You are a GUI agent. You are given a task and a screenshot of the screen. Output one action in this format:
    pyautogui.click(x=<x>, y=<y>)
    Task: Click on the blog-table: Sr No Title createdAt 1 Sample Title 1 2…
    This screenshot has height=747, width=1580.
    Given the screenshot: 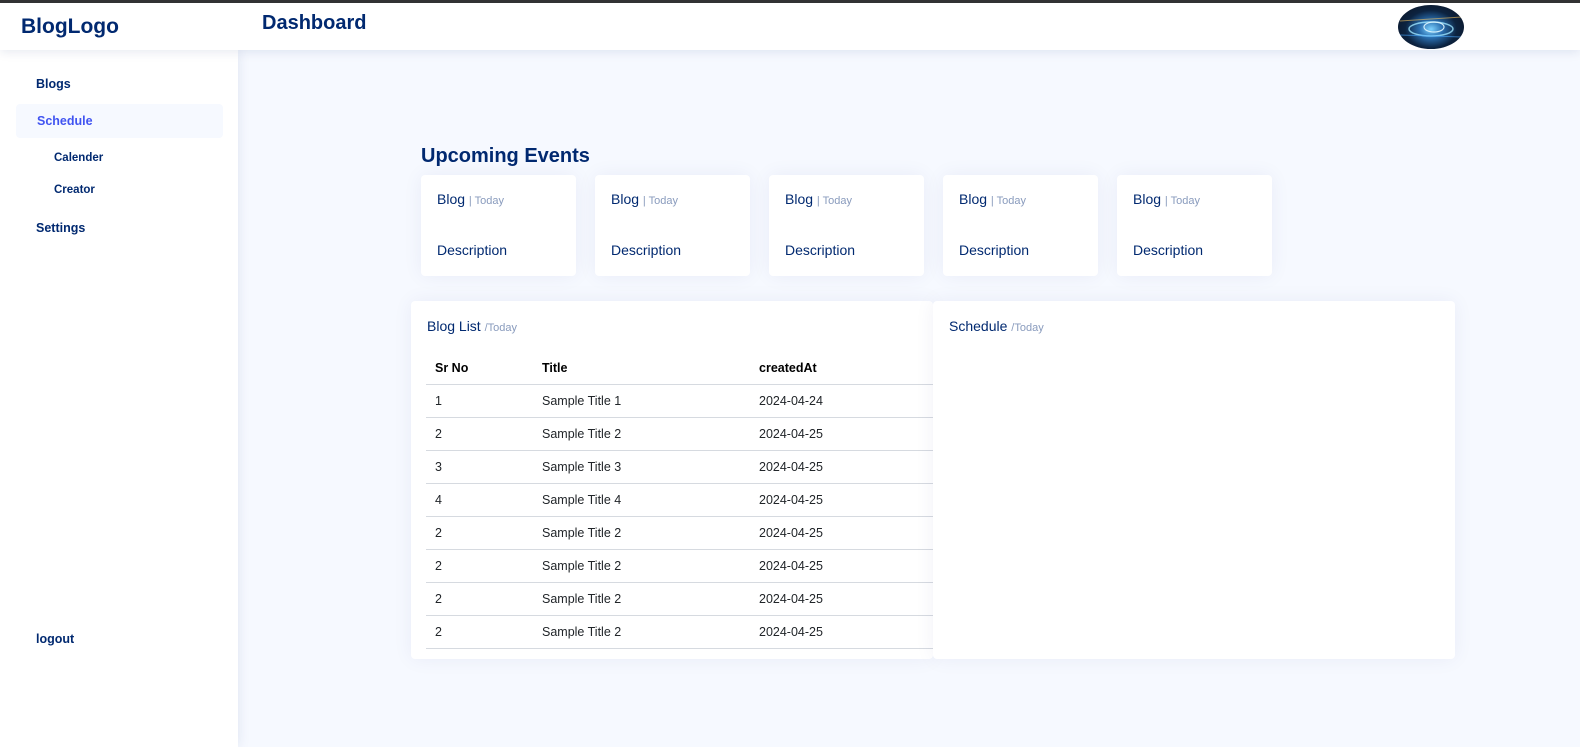 What is the action you would take?
    pyautogui.click(x=679, y=500)
    